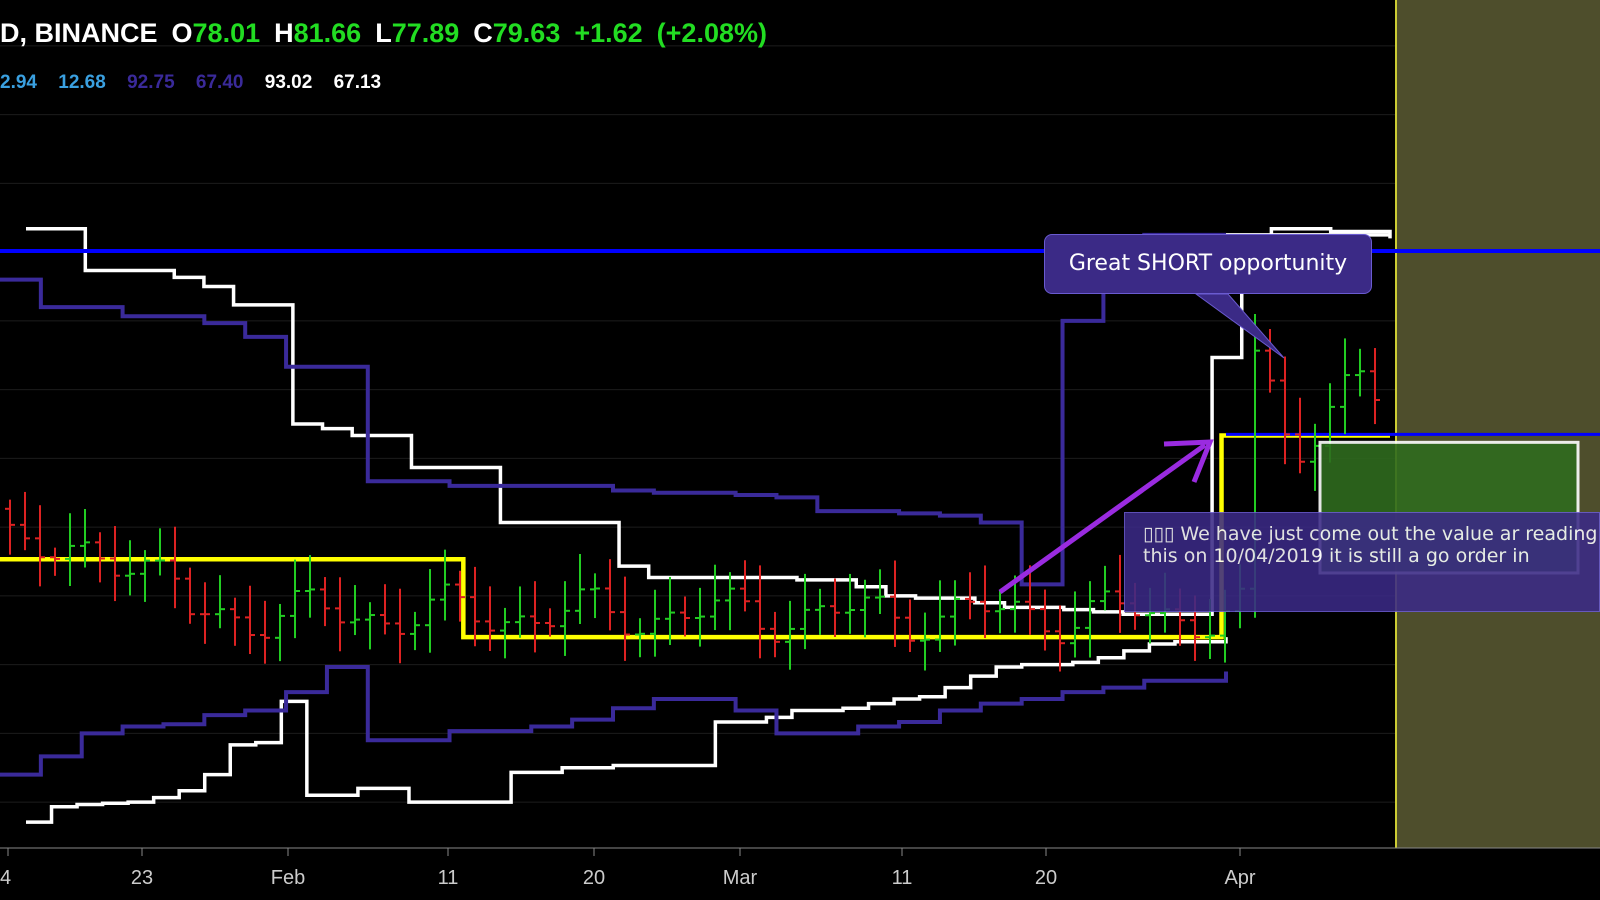 The image size is (1600, 900). I want to click on change-pct-value: (+2.08%), so click(711, 33).